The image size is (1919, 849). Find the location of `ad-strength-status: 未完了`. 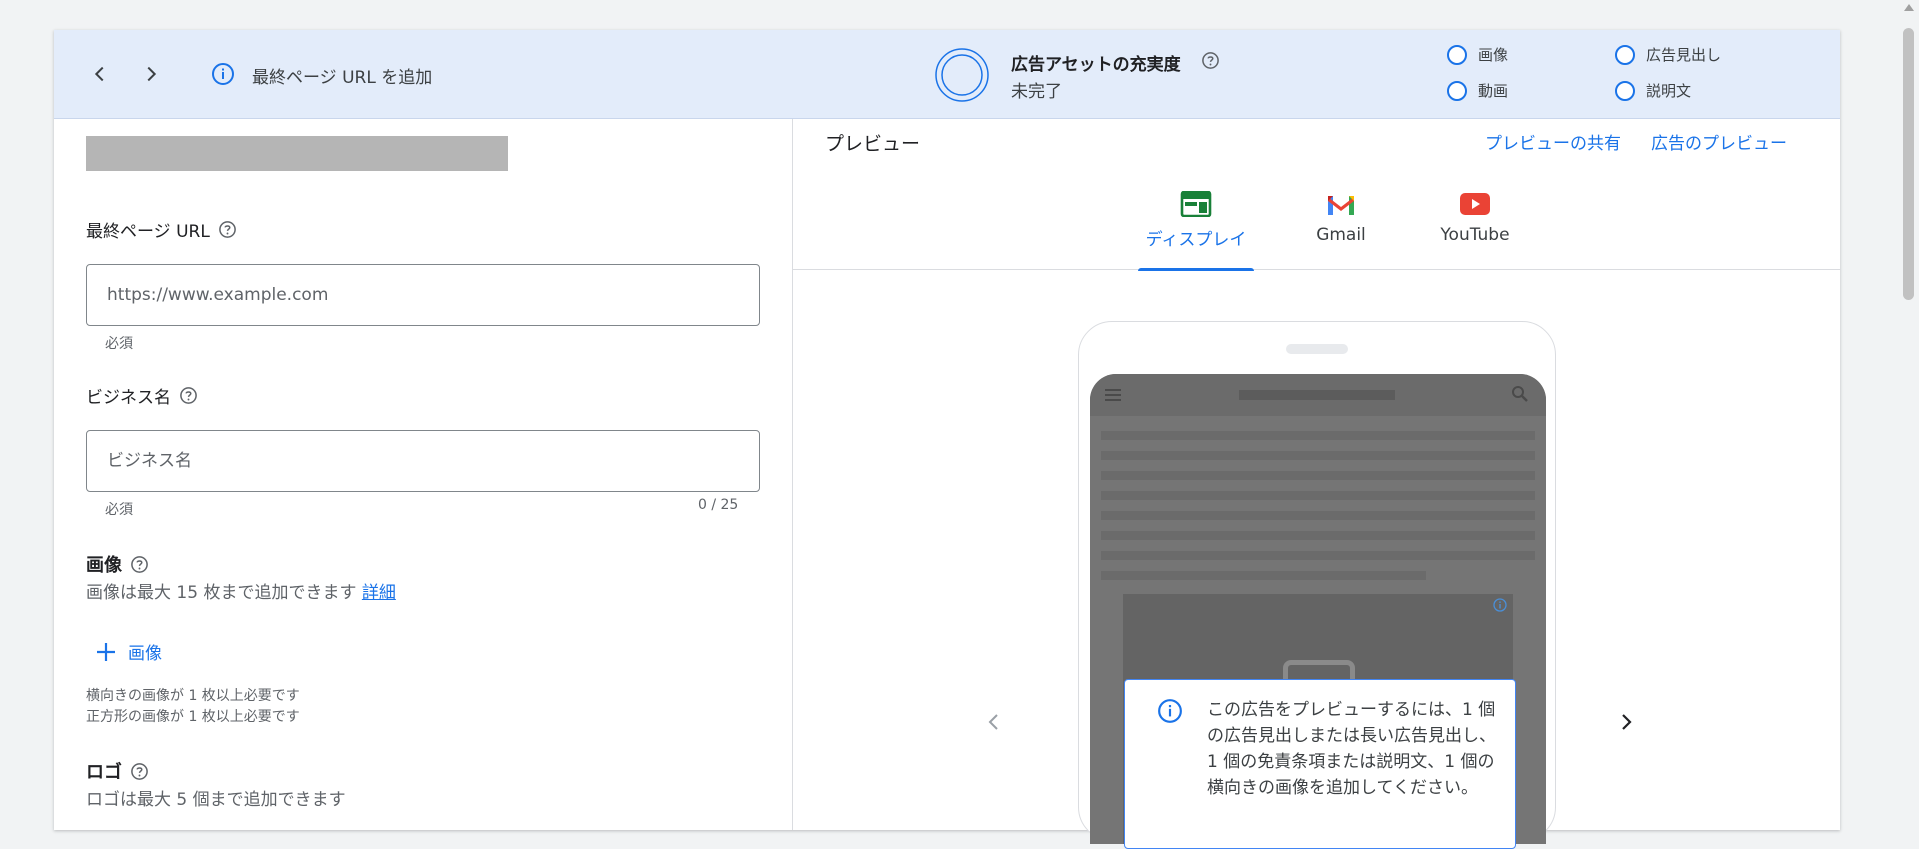

ad-strength-status: 未完了 is located at coordinates (1036, 92).